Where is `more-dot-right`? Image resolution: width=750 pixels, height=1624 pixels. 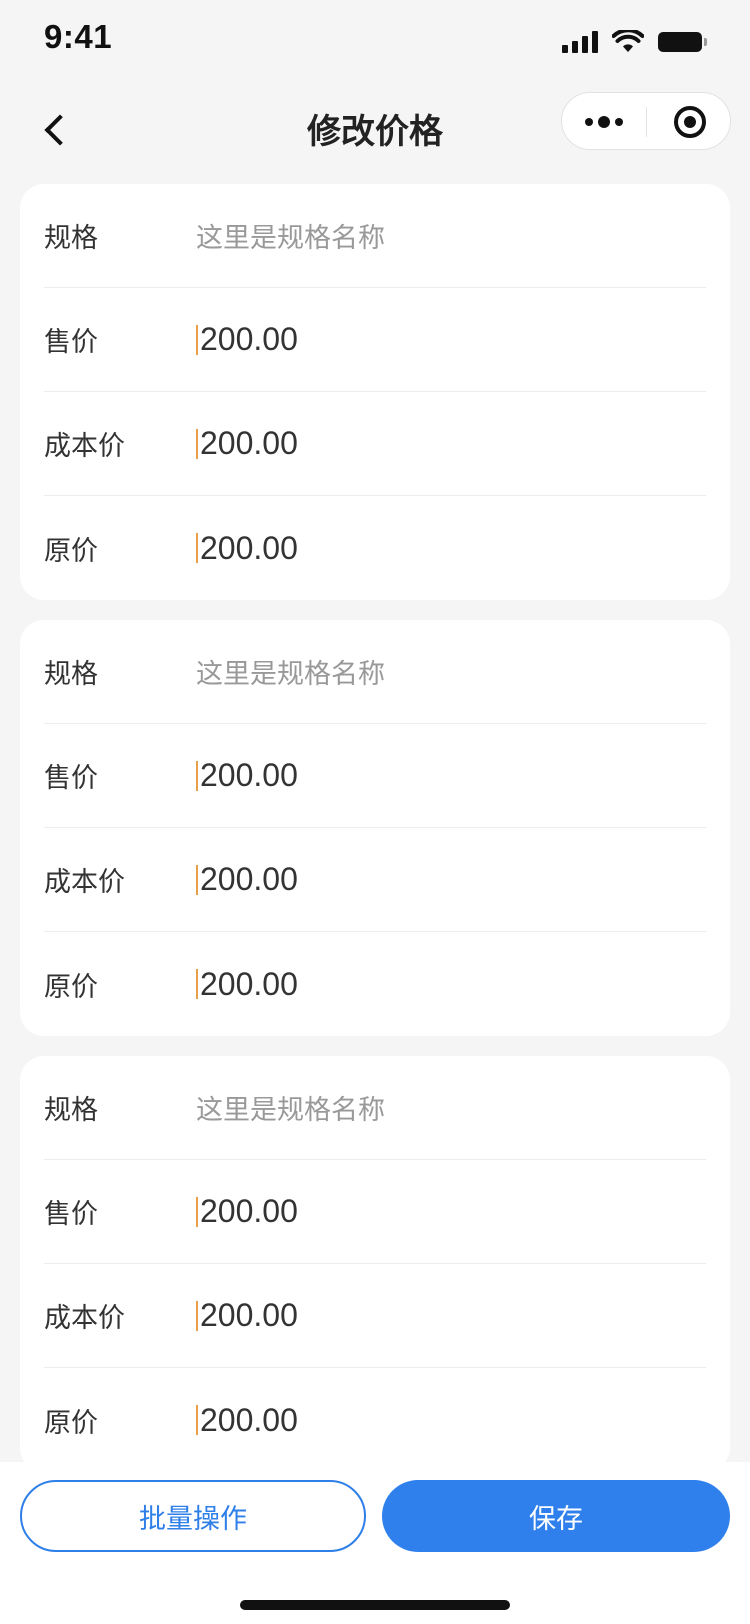 more-dot-right is located at coordinates (619, 122).